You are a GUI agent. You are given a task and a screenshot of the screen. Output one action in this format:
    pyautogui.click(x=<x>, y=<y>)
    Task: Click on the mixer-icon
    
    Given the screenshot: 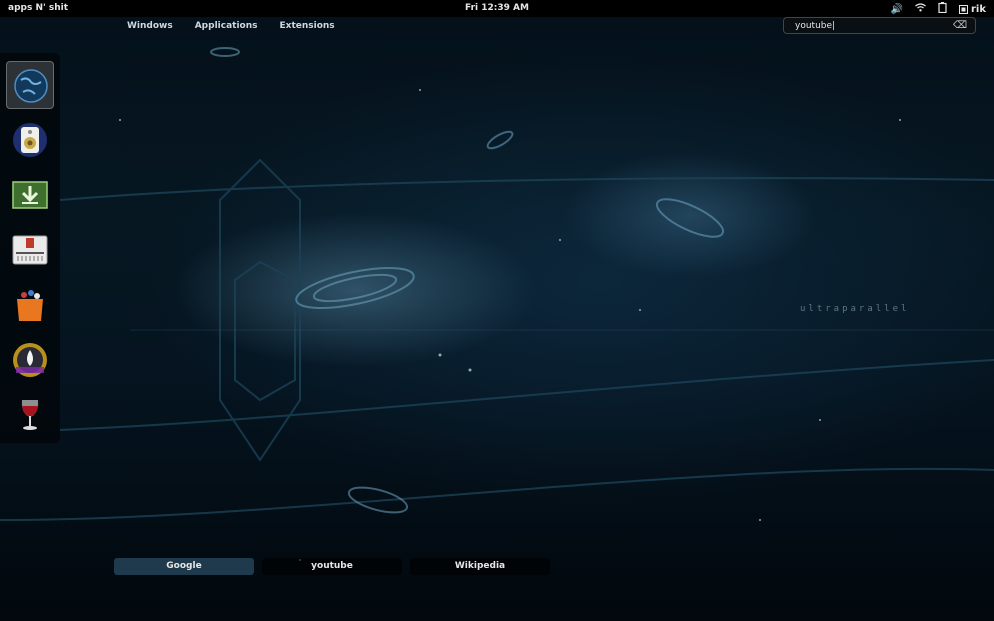 What is the action you would take?
    pyautogui.click(x=30, y=250)
    